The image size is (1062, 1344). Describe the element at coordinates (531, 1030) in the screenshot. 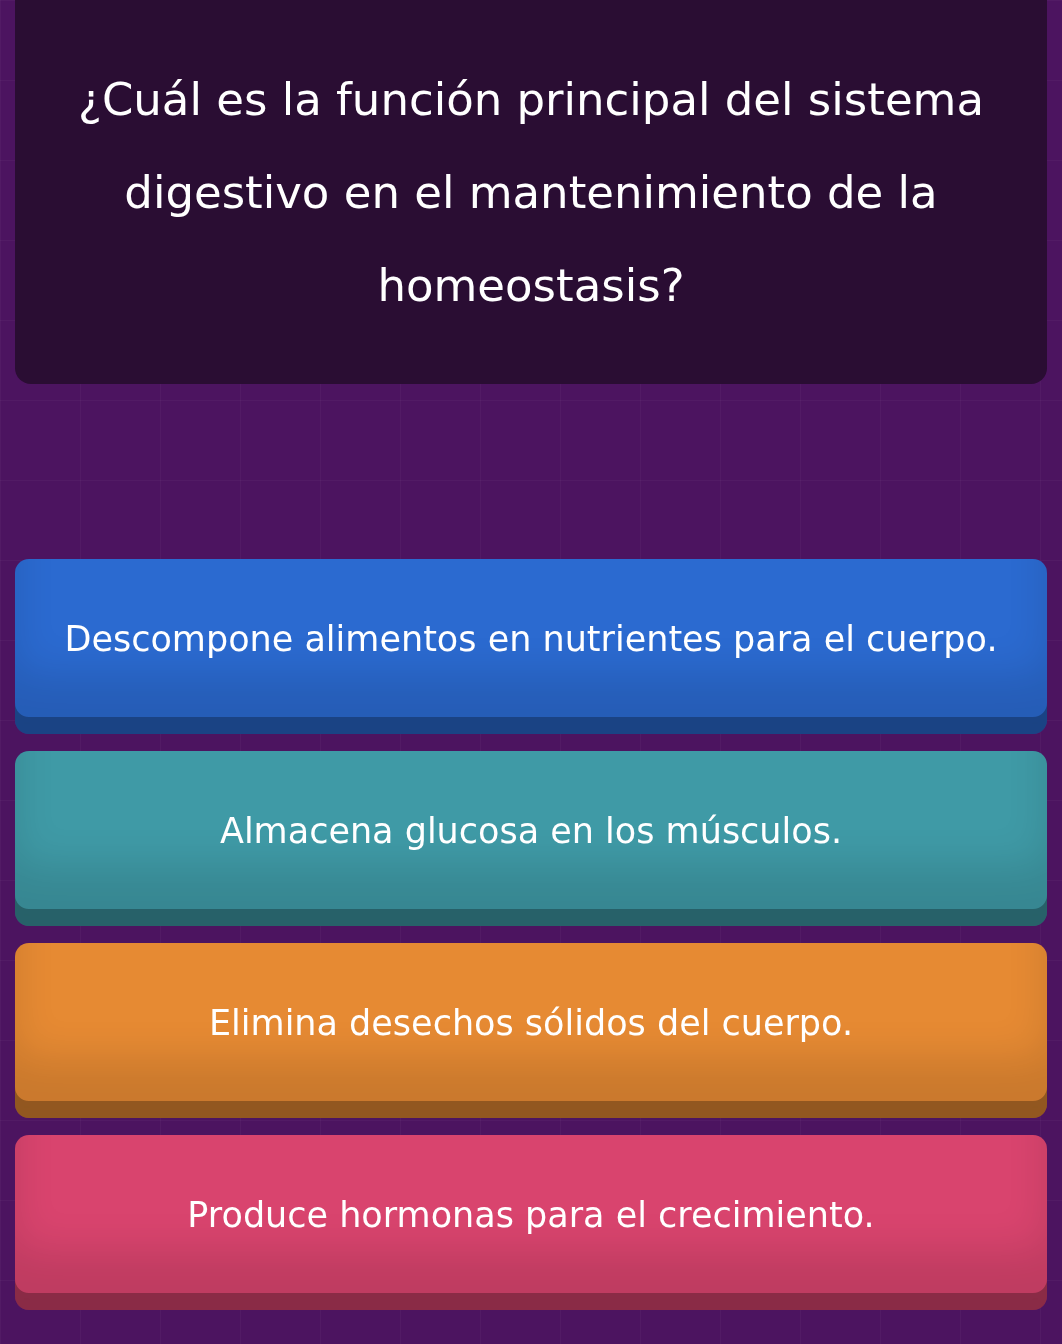

I see `answer-option: Elimina desechos sólidos del cuerpo.` at that location.